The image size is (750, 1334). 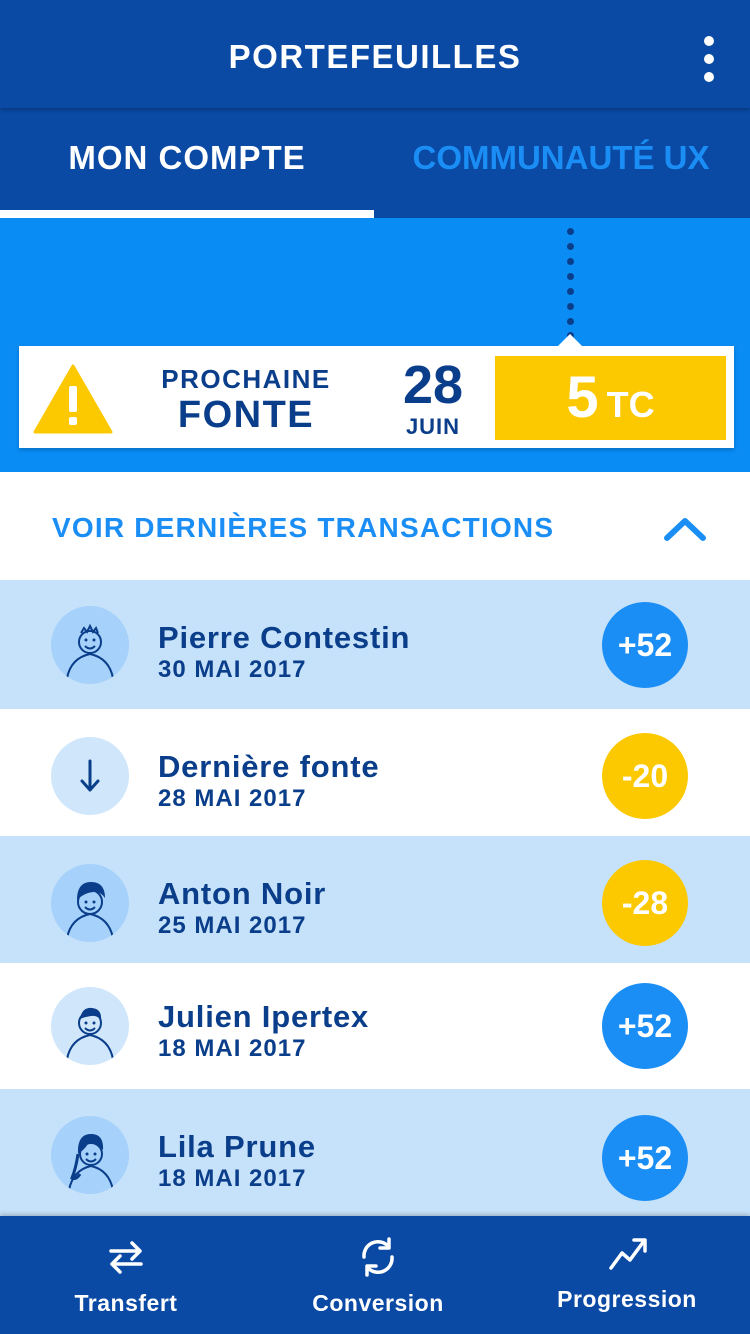 What do you see at coordinates (126, 1303) in the screenshot?
I see `nav-label: Transfert` at bounding box center [126, 1303].